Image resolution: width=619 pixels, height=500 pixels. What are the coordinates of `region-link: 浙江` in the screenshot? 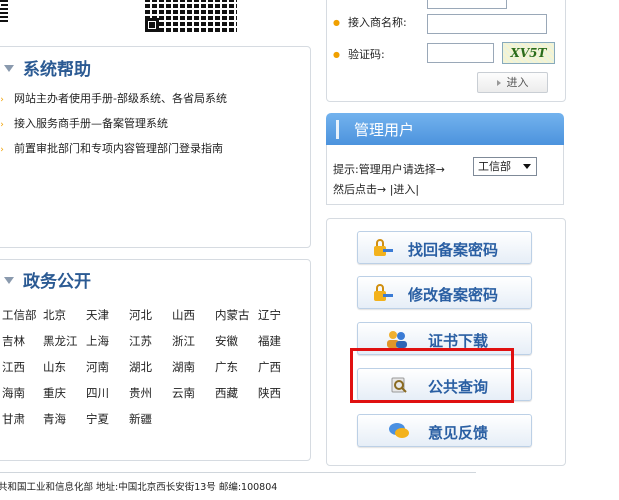 It's located at (193, 341).